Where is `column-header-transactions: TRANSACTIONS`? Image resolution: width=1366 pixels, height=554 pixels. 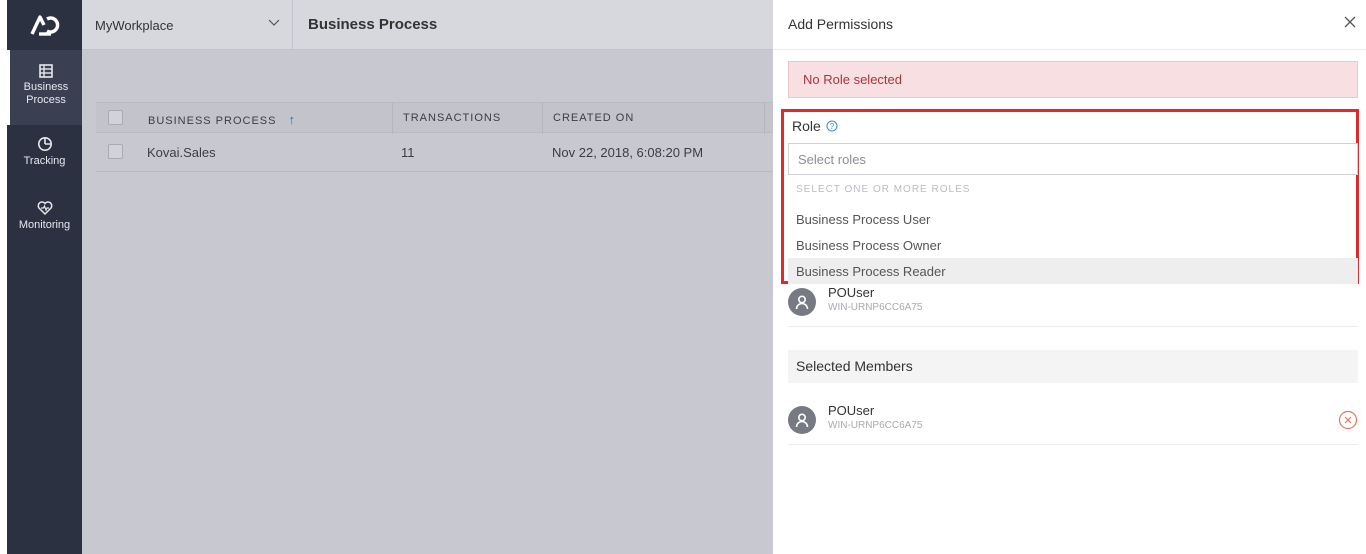
column-header-transactions: TRANSACTIONS is located at coordinates (452, 118).